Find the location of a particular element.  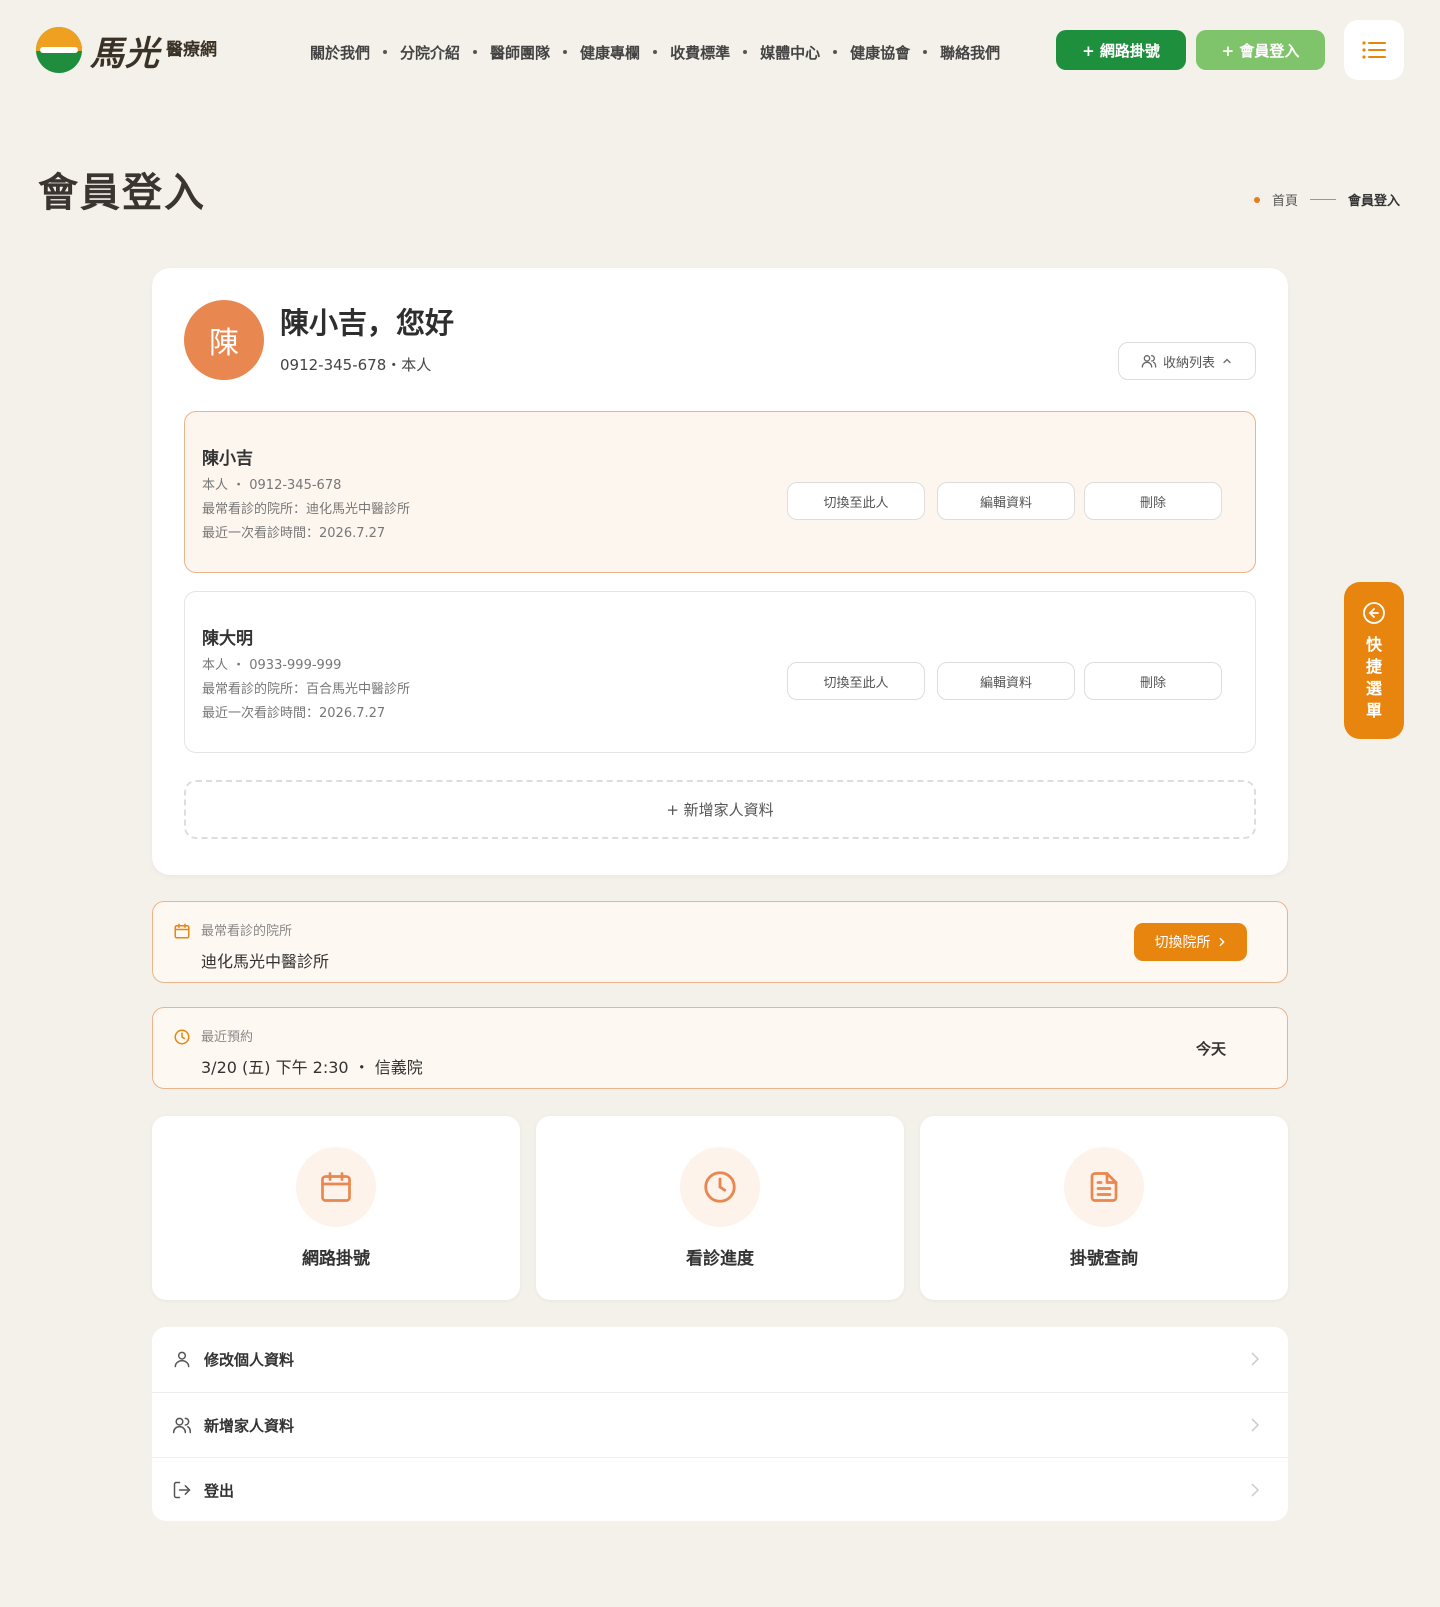

menu-item-label: 登出 is located at coordinates (219, 1491).